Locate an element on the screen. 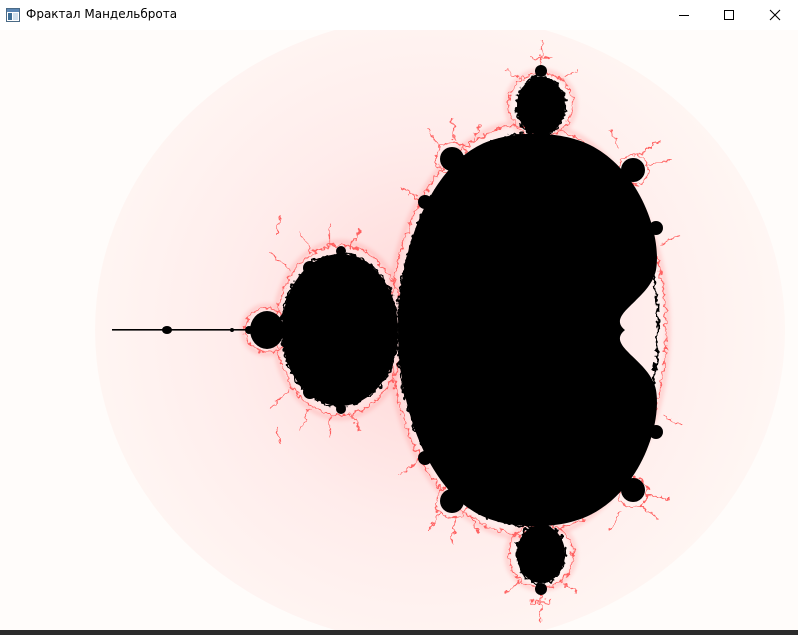 The height and width of the screenshot is (635, 798). maximize-button is located at coordinates (729, 15).